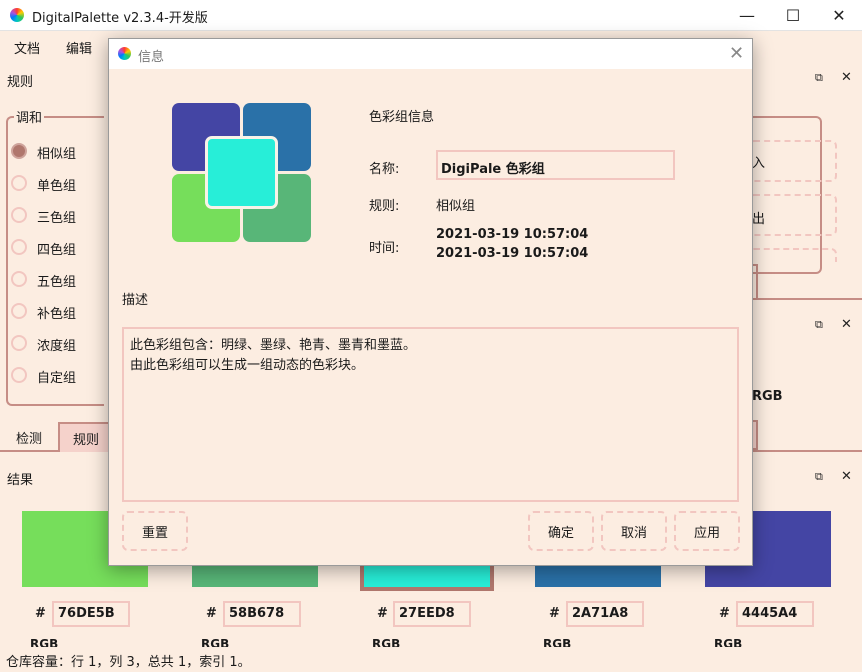 Image resolution: width=862 pixels, height=672 pixels. What do you see at coordinates (384, 169) in the screenshot?
I see `name-label: 名称:` at bounding box center [384, 169].